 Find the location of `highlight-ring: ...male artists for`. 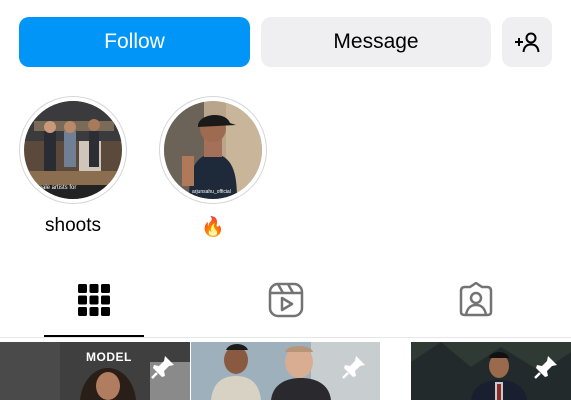

highlight-ring: ...male artists for is located at coordinates (73, 150).